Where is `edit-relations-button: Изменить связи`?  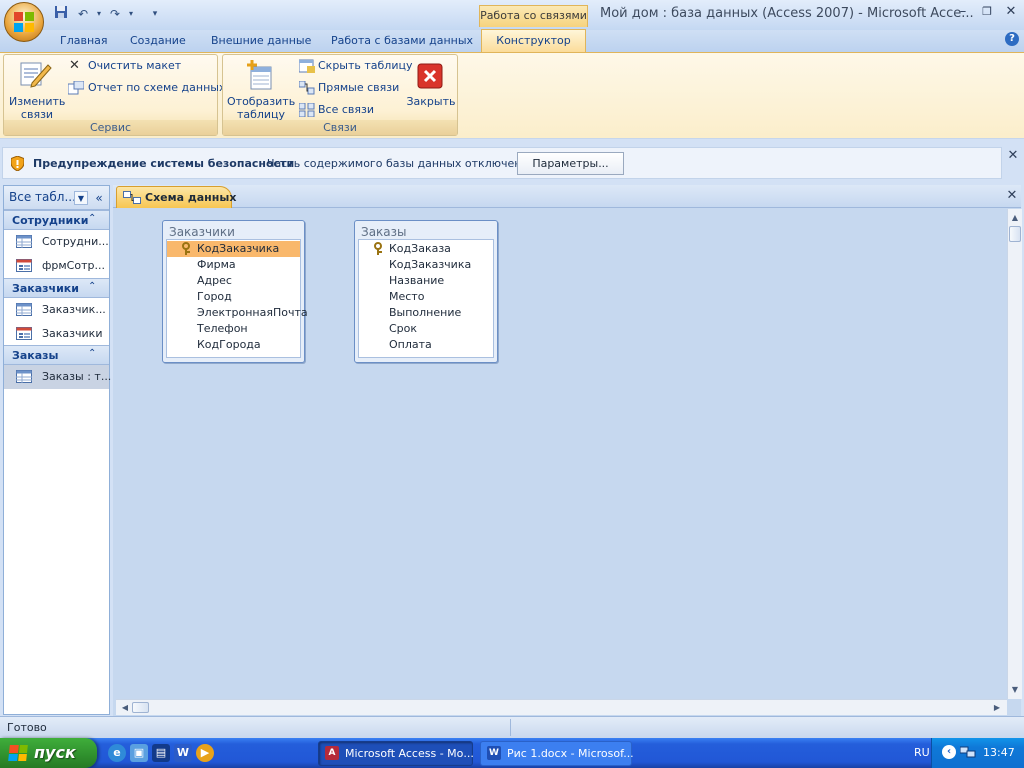
edit-relations-button: Изменить связи is located at coordinates (37, 108).